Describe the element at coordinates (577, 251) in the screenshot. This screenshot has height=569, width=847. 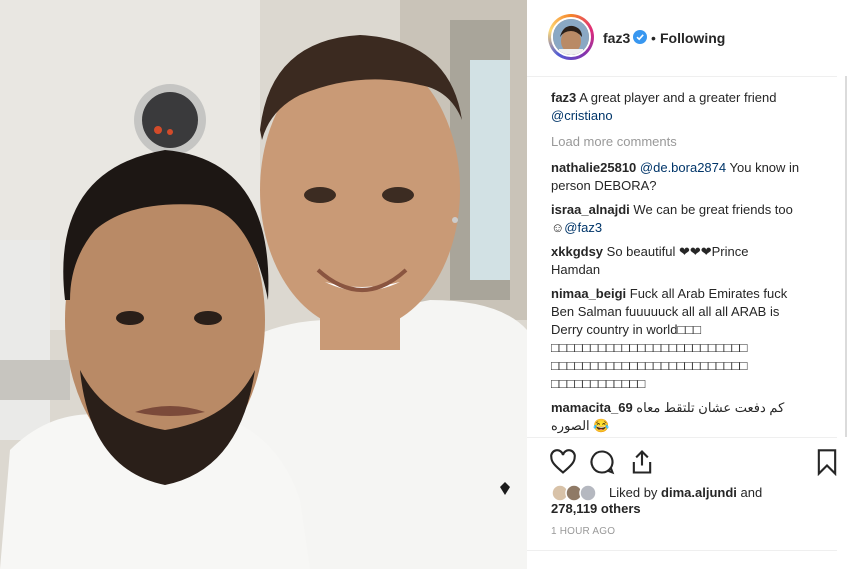
I see `comment-username: xkkgdsy` at that location.